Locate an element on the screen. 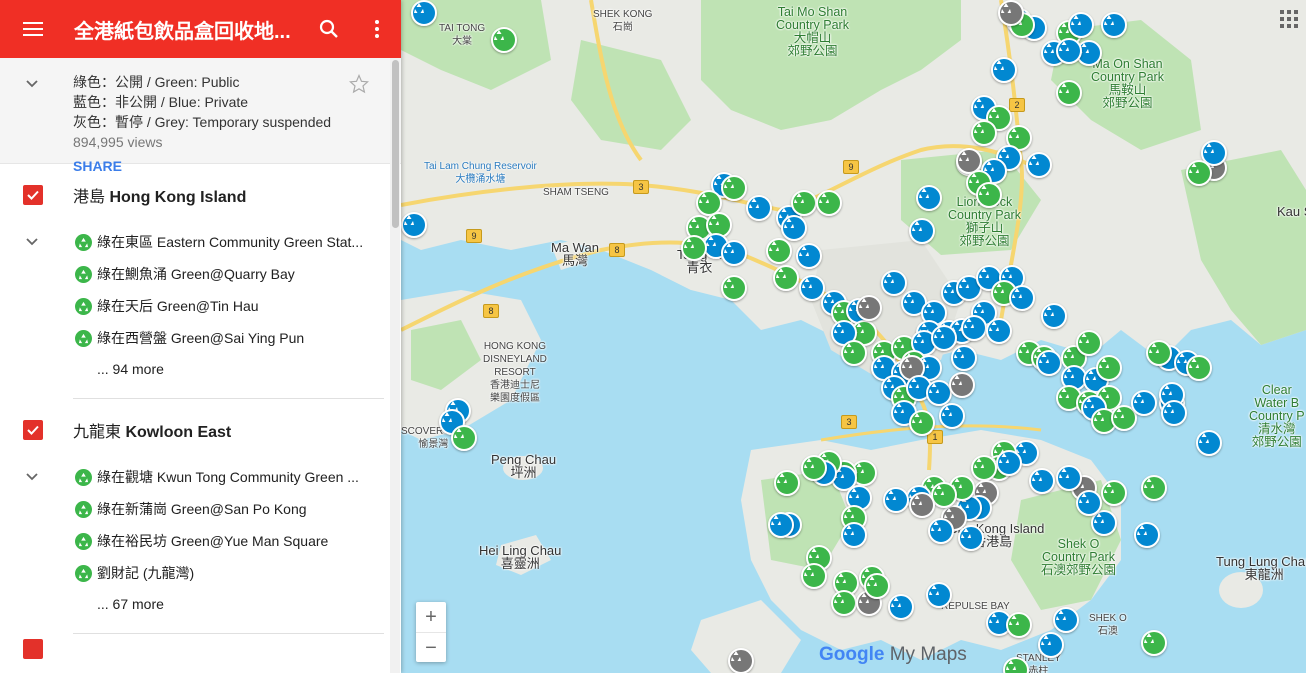  apps-grid-icon is located at coordinates (1289, 19).